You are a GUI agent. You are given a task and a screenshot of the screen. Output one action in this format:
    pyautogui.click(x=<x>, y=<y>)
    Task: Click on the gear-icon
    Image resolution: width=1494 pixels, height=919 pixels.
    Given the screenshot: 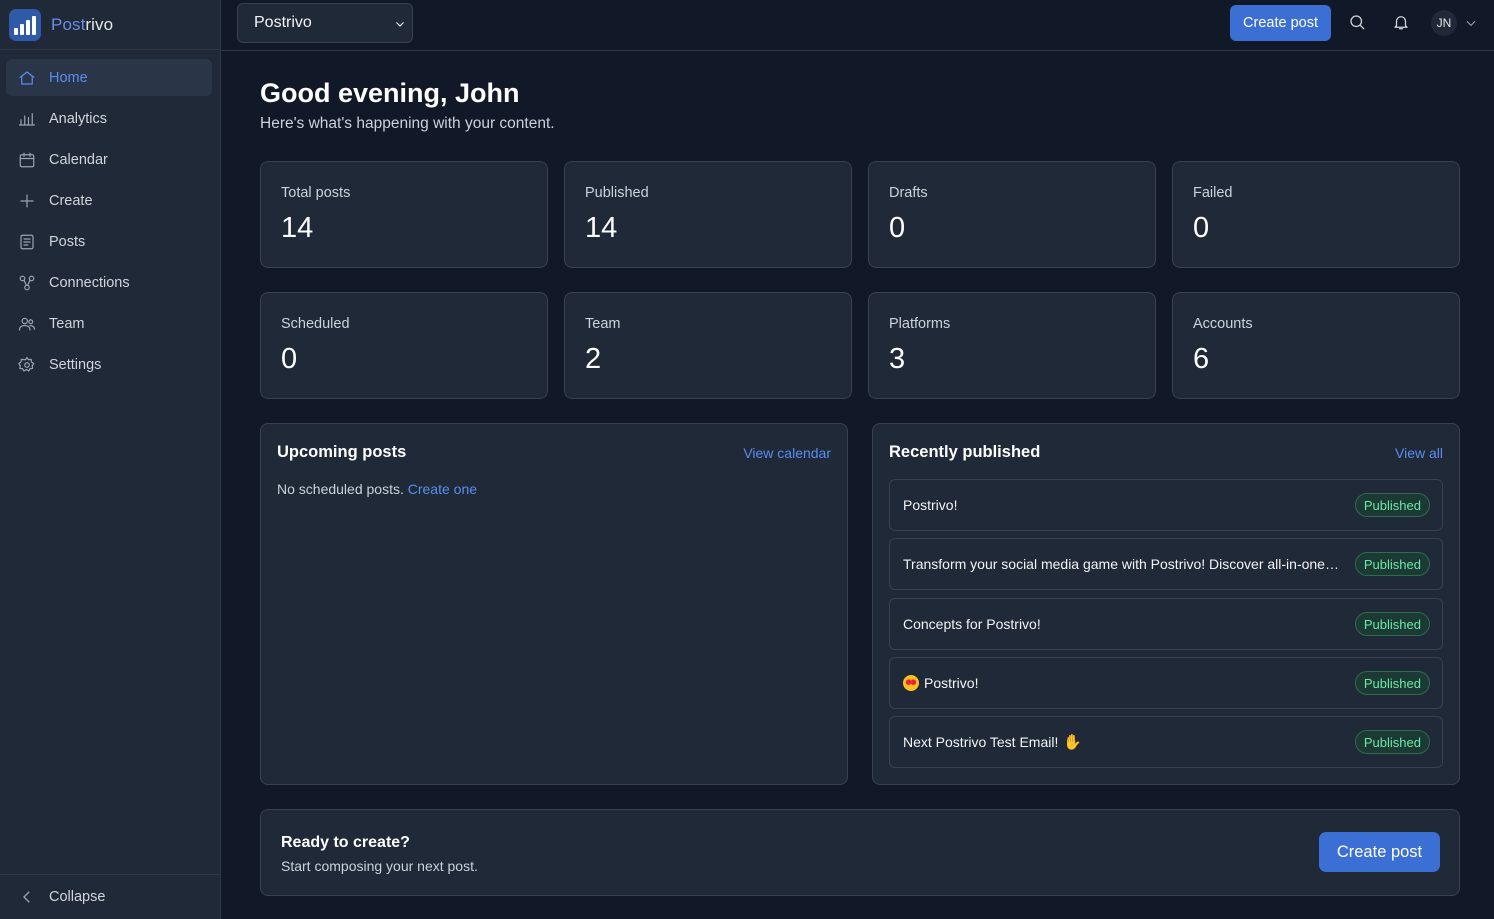 What is the action you would take?
    pyautogui.click(x=27, y=365)
    